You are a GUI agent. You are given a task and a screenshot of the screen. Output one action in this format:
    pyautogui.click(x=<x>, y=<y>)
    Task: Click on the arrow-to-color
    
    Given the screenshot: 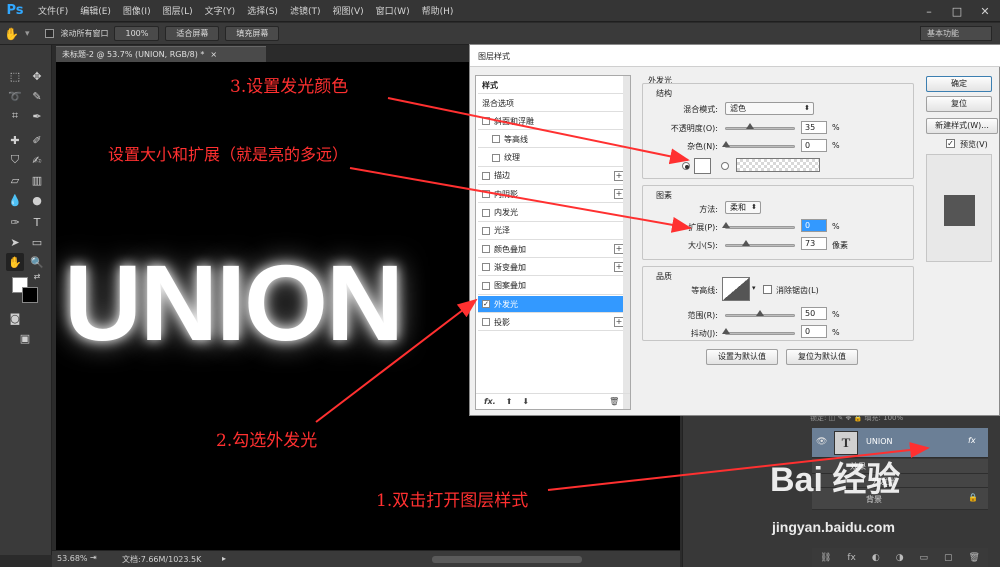 What is the action you would take?
    pyautogui.click(x=538, y=131)
    